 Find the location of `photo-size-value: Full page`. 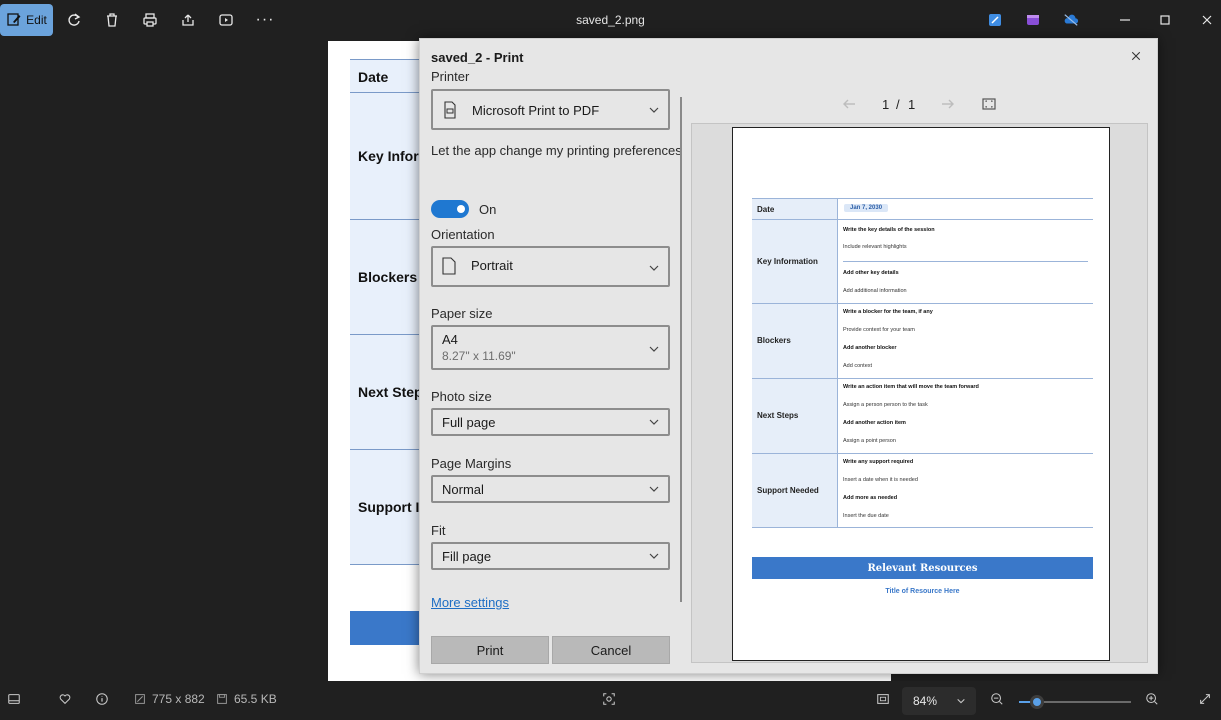

photo-size-value: Full page is located at coordinates (469, 422).